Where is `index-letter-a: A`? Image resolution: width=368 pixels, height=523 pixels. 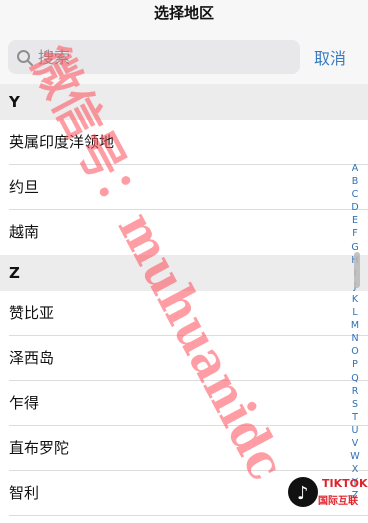 index-letter-a: A is located at coordinates (355, 168).